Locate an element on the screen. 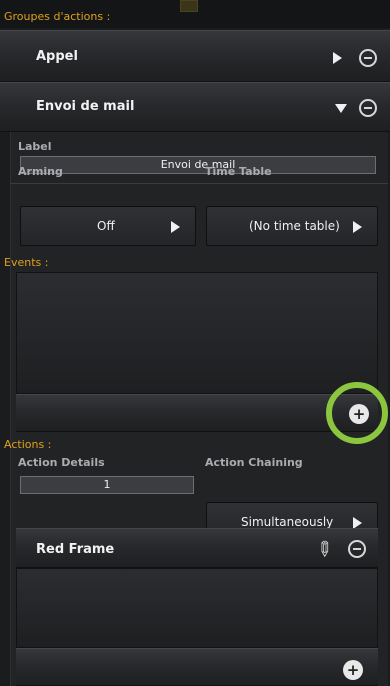 This screenshot has height=686, width=390. action-chaining-value: Simultaneously is located at coordinates (287, 522).